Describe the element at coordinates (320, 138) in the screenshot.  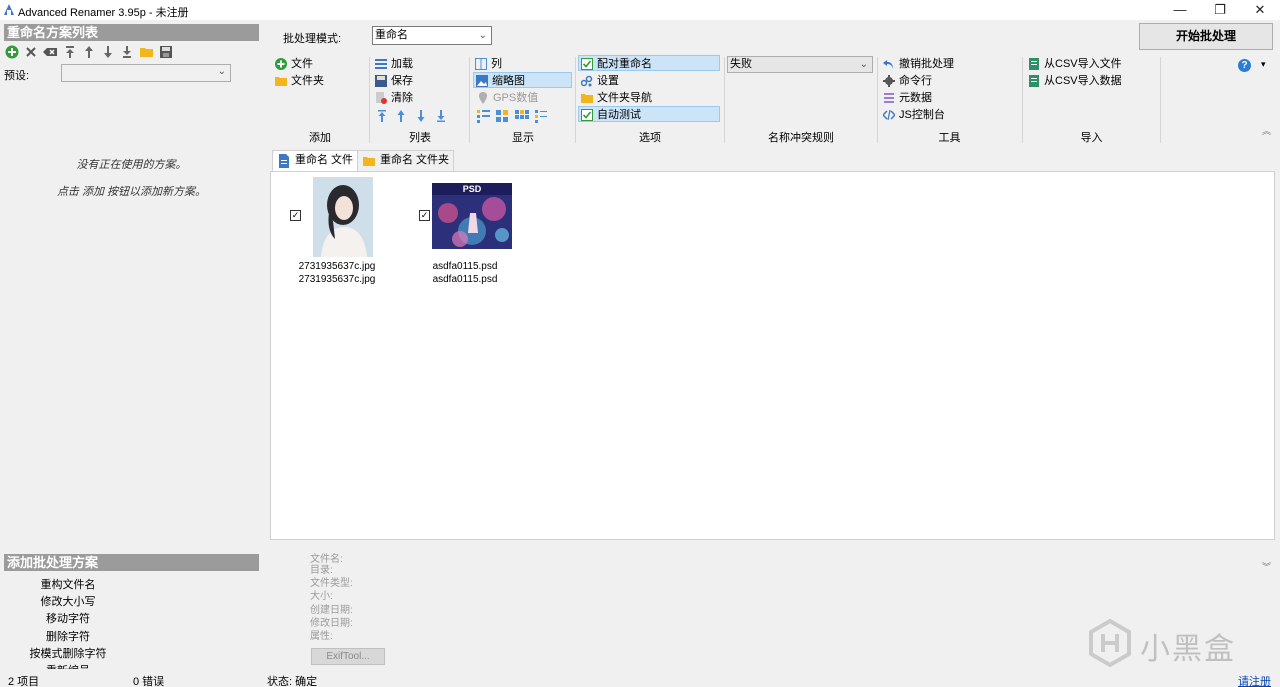
I see `add-group-label: 添加` at that location.